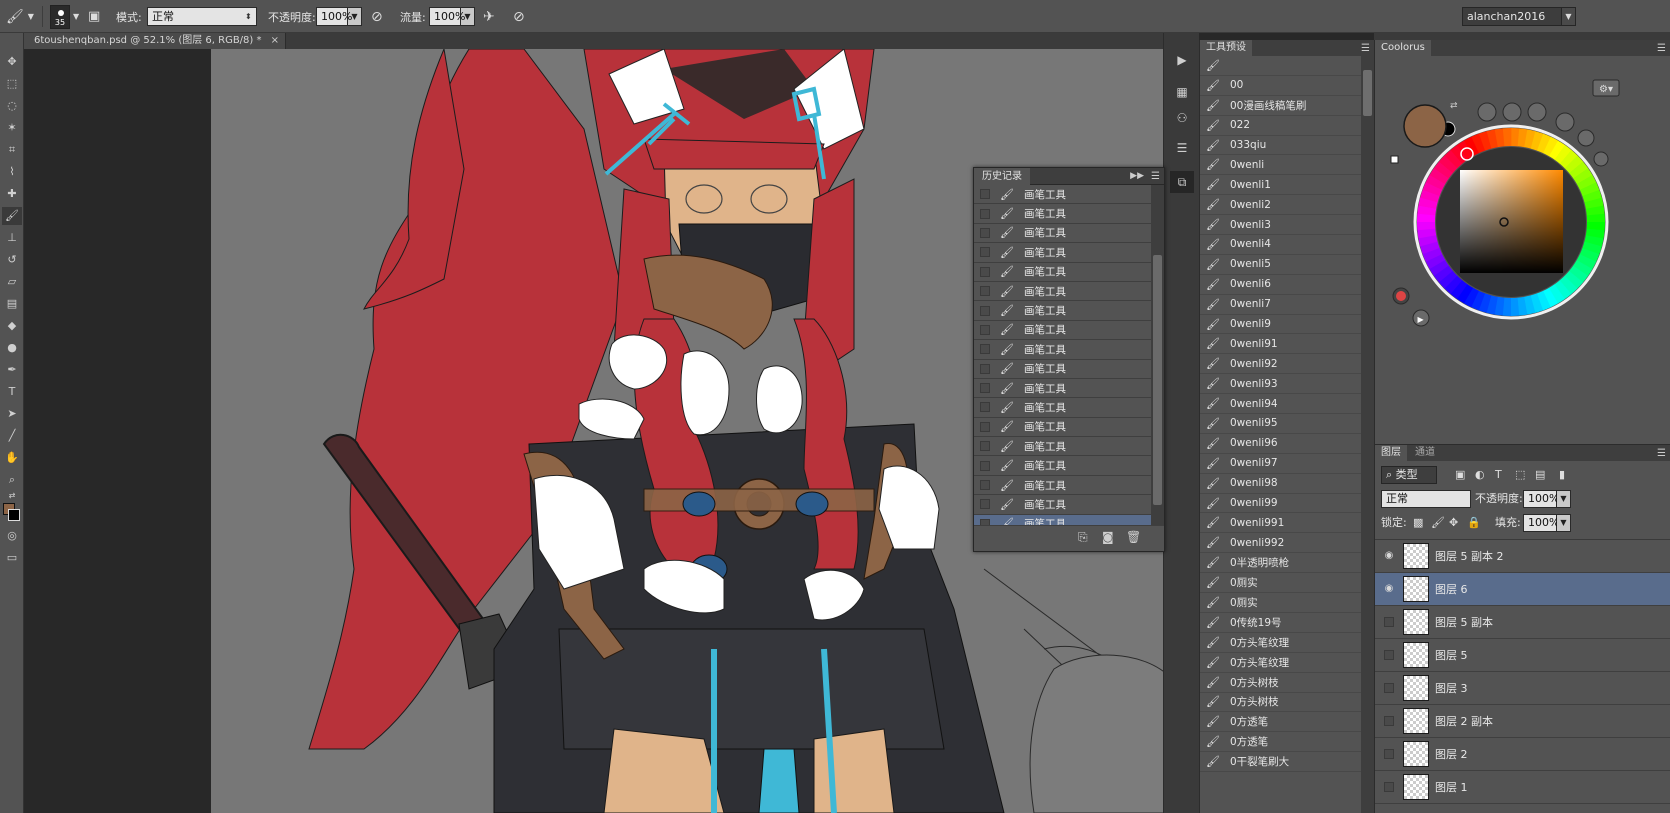 The height and width of the screenshot is (813, 1670). I want to click on tool-preset-item: 🖌 0wenli5, so click(1281, 265).